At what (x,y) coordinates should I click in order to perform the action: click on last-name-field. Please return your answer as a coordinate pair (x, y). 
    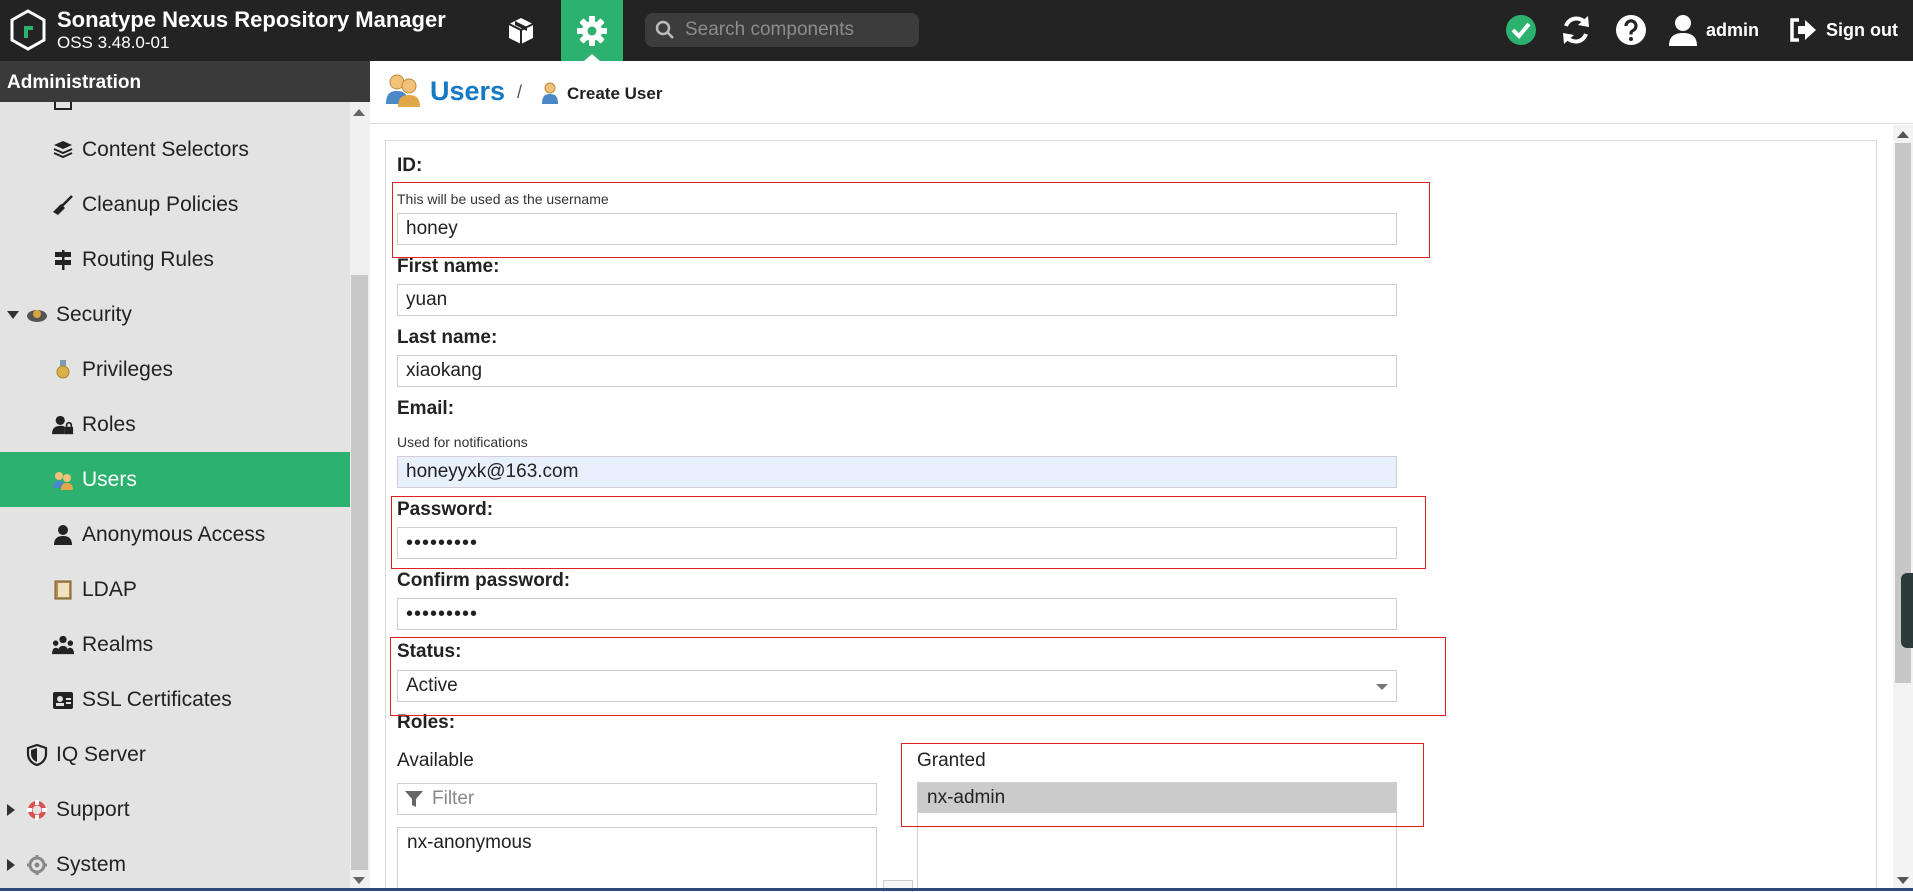
    Looking at the image, I should click on (897, 371).